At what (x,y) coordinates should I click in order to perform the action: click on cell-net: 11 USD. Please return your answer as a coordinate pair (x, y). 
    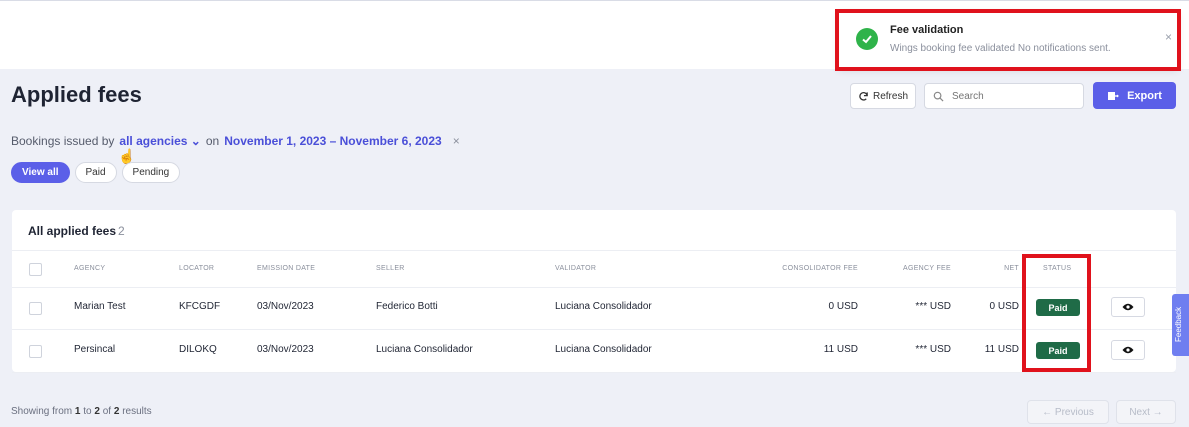
    Looking at the image, I should click on (1001, 349).